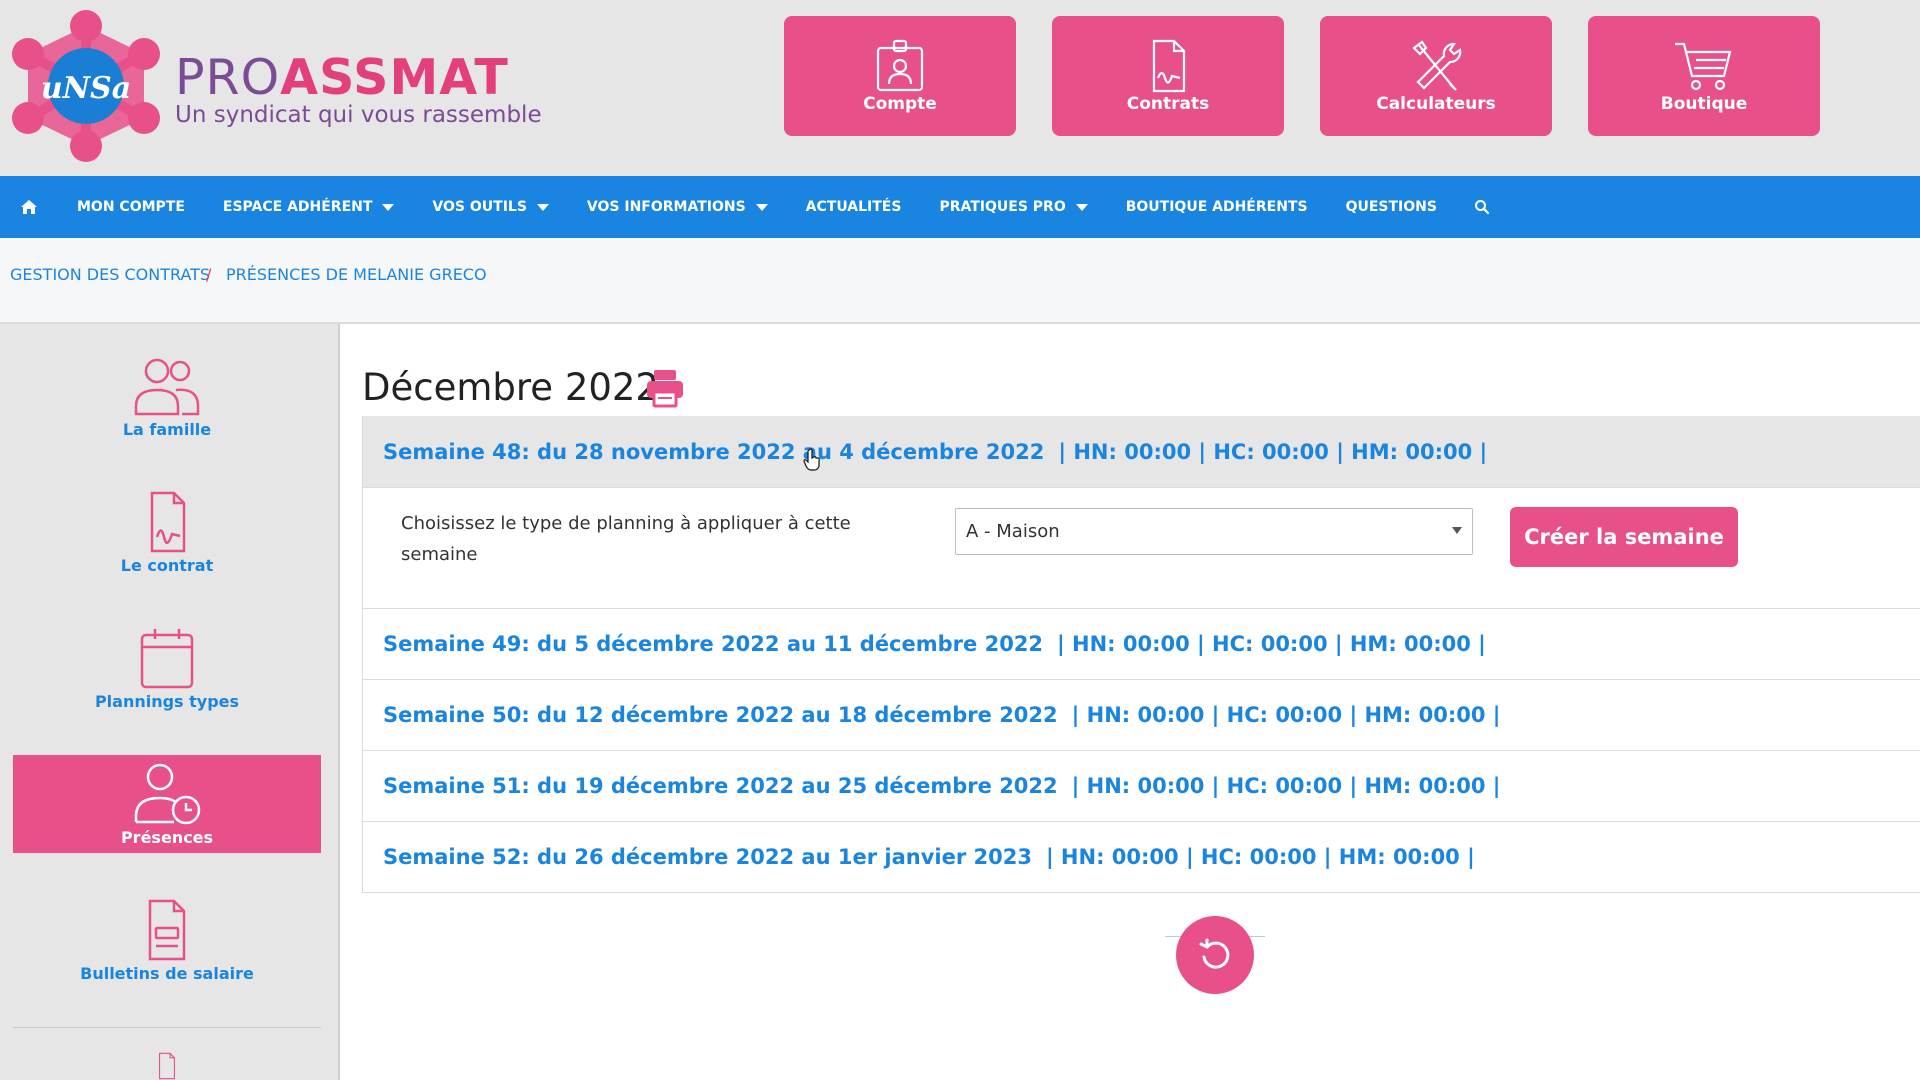  What do you see at coordinates (1214, 531) in the screenshot?
I see `planning-type-select: A - Maison` at bounding box center [1214, 531].